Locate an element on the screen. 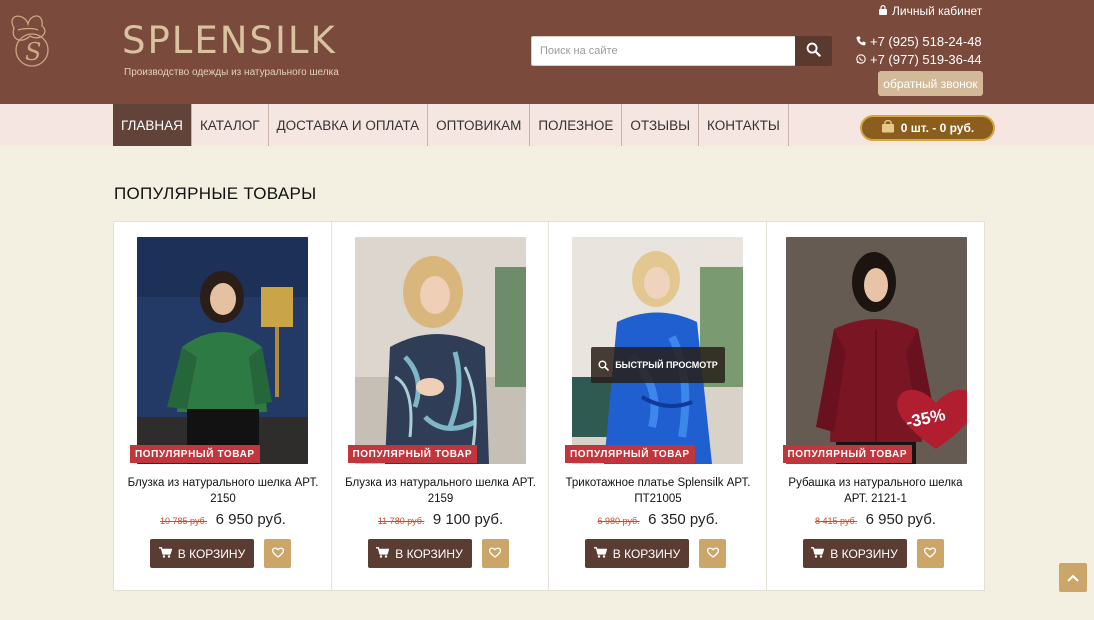 This screenshot has width=1094, height=620. section-title: ПОПУЛЯРНЫЕ ТОВАРЫ is located at coordinates (215, 193).